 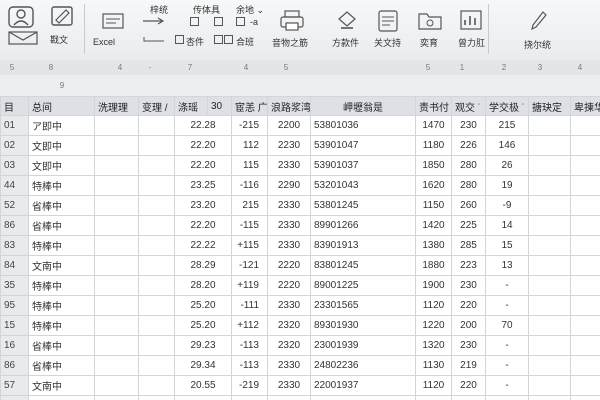 I want to click on cell-code: 83901913, so click(x=363, y=245).